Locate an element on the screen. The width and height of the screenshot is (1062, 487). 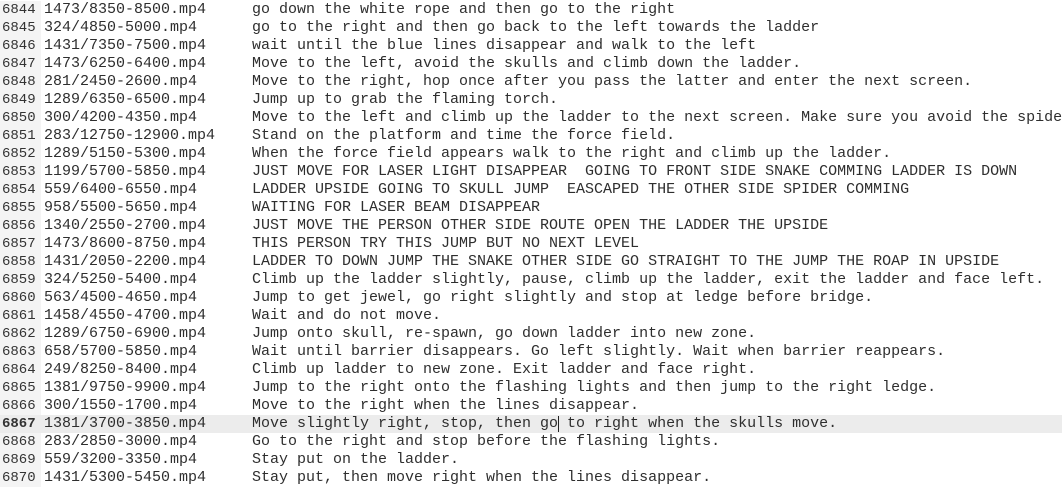
line-number: 6848 is located at coordinates (20, 82).